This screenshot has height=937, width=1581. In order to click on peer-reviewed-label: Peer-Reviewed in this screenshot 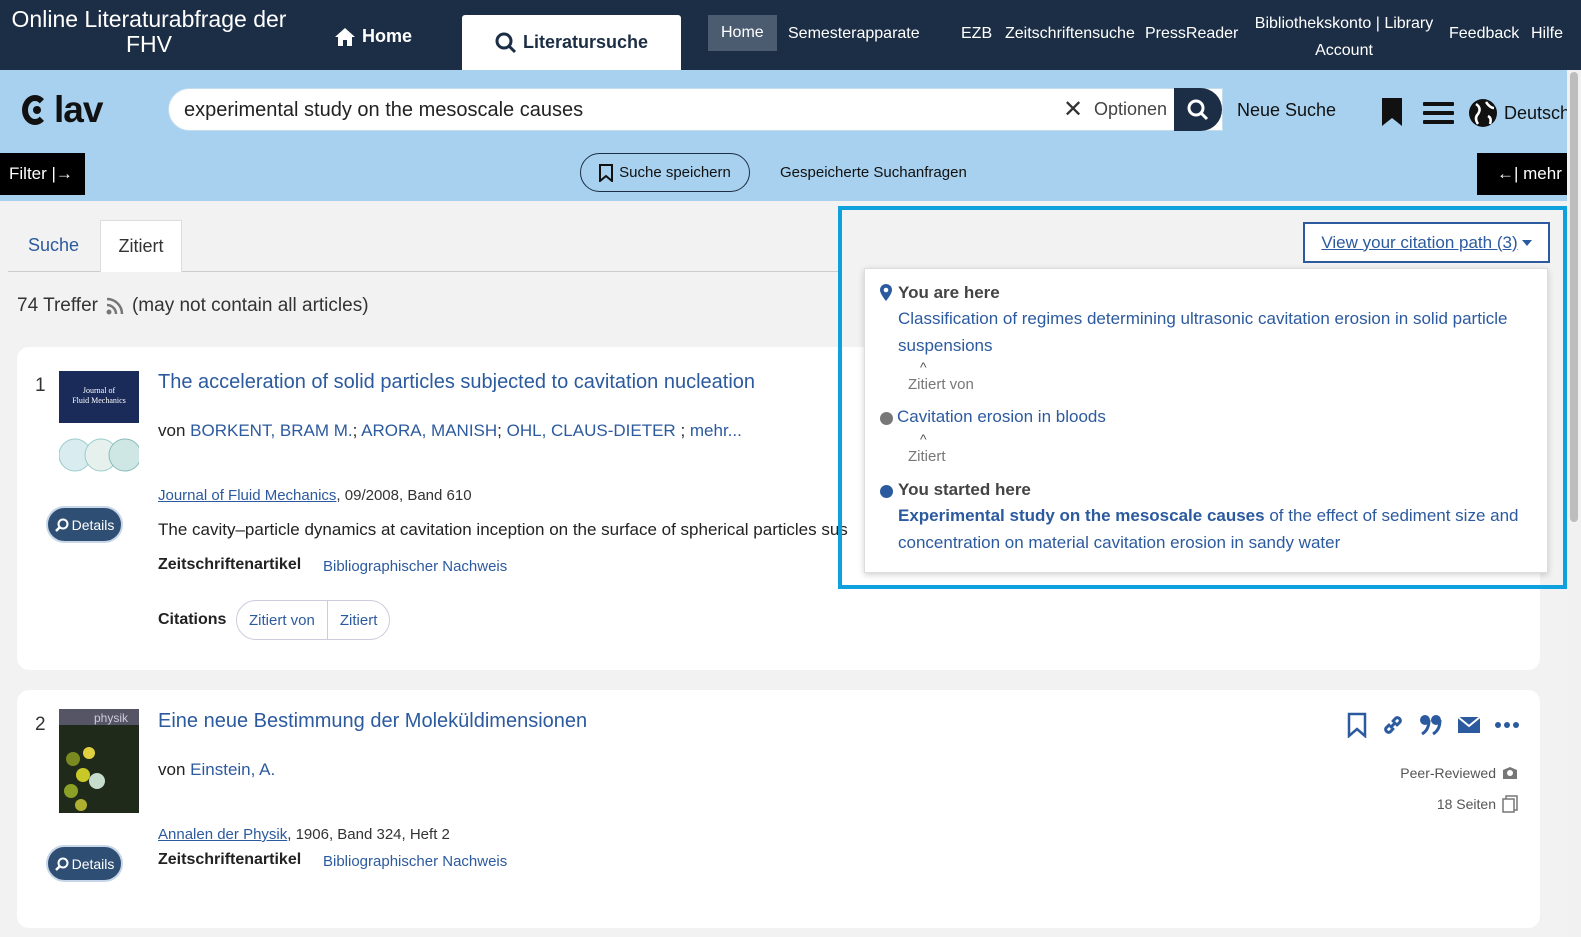, I will do `click(1448, 773)`.